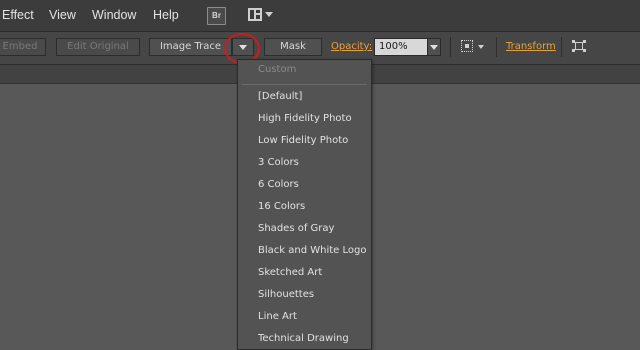 The width and height of the screenshot is (640, 350). What do you see at coordinates (579, 46) in the screenshot?
I see `isolate-icon` at bounding box center [579, 46].